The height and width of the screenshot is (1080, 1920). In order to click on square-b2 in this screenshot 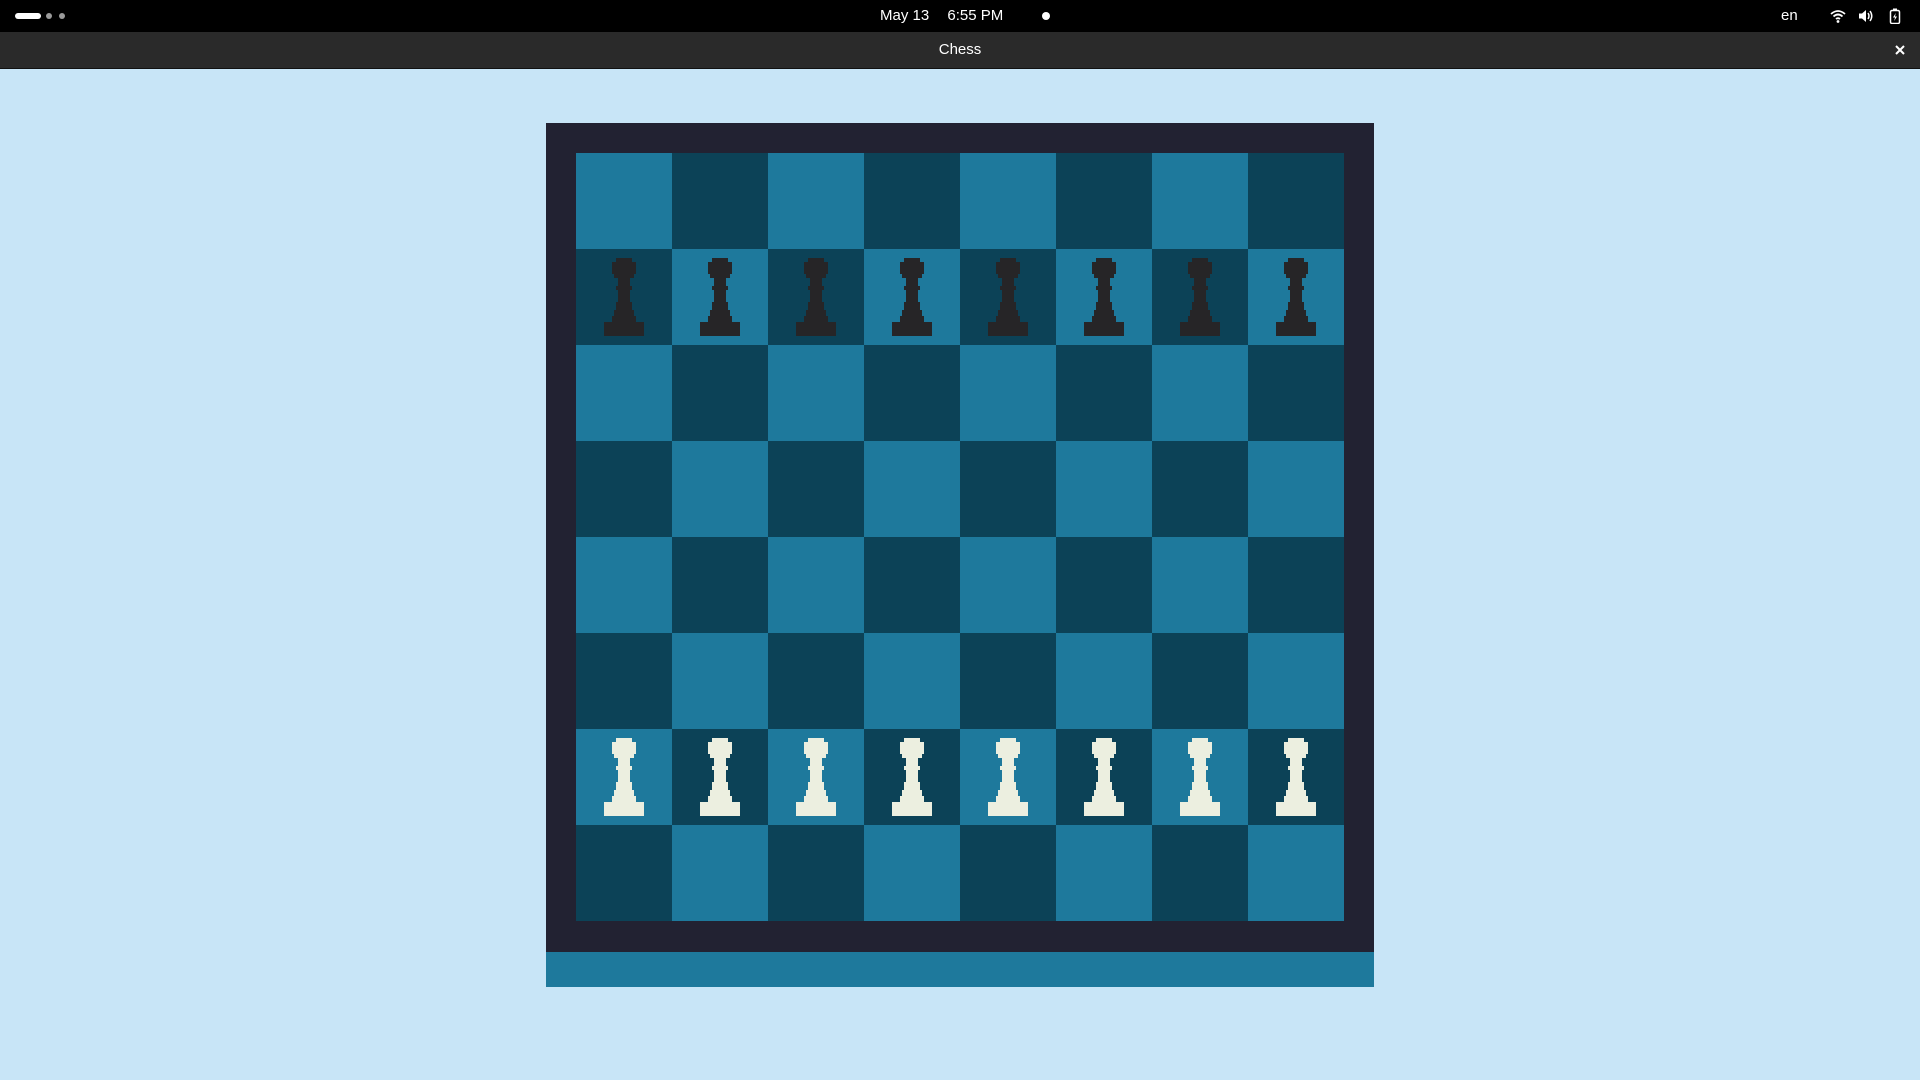, I will do `click(720, 777)`.